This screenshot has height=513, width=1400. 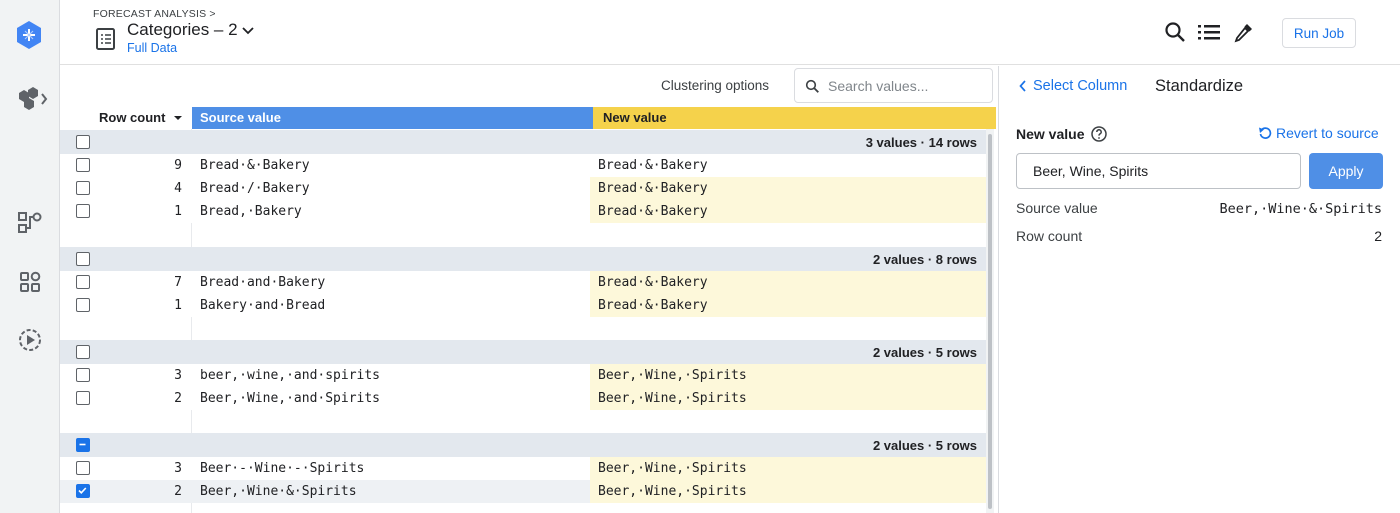 What do you see at coordinates (1244, 32) in the screenshot?
I see `eyedropper-icon` at bounding box center [1244, 32].